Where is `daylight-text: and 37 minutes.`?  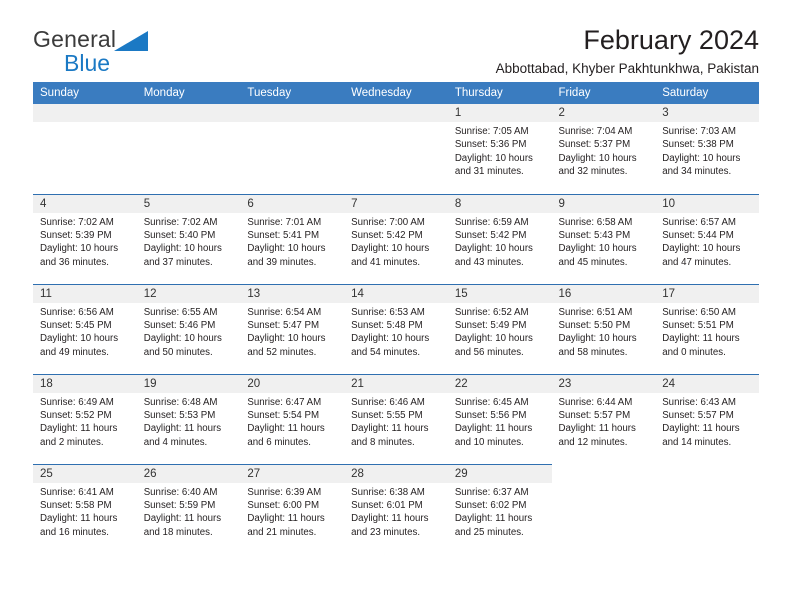 daylight-text: and 37 minutes. is located at coordinates (178, 262).